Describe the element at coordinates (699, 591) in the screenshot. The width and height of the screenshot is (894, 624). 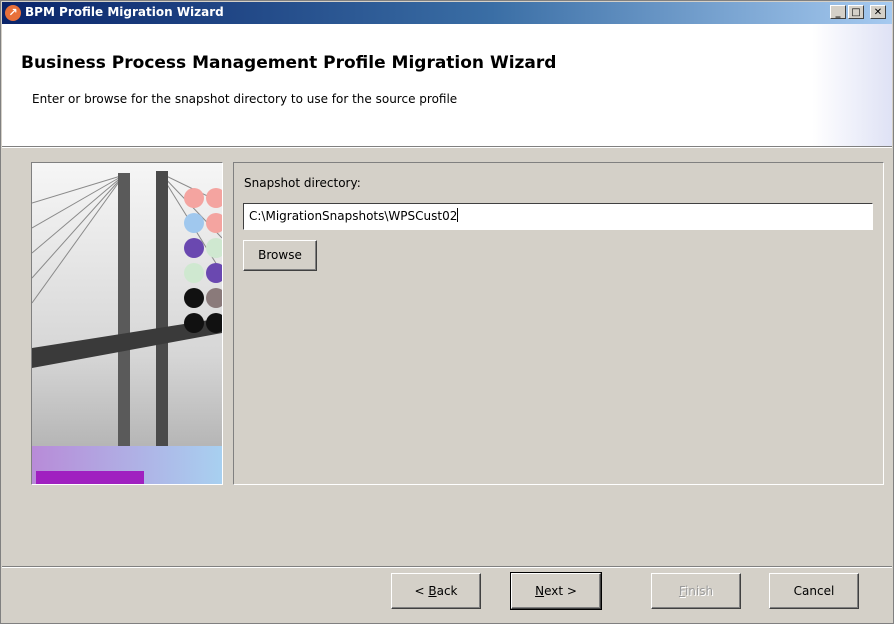
I see `finish-button-rest: inish` at that location.